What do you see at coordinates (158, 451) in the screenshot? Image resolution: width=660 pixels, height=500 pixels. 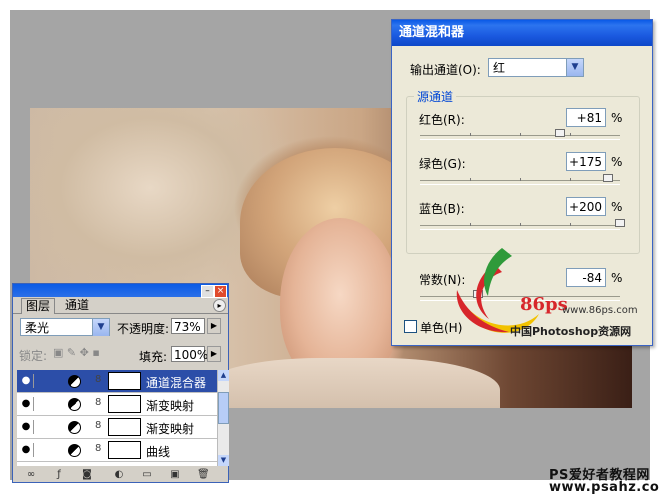 I see `layer-name: 曲线` at bounding box center [158, 451].